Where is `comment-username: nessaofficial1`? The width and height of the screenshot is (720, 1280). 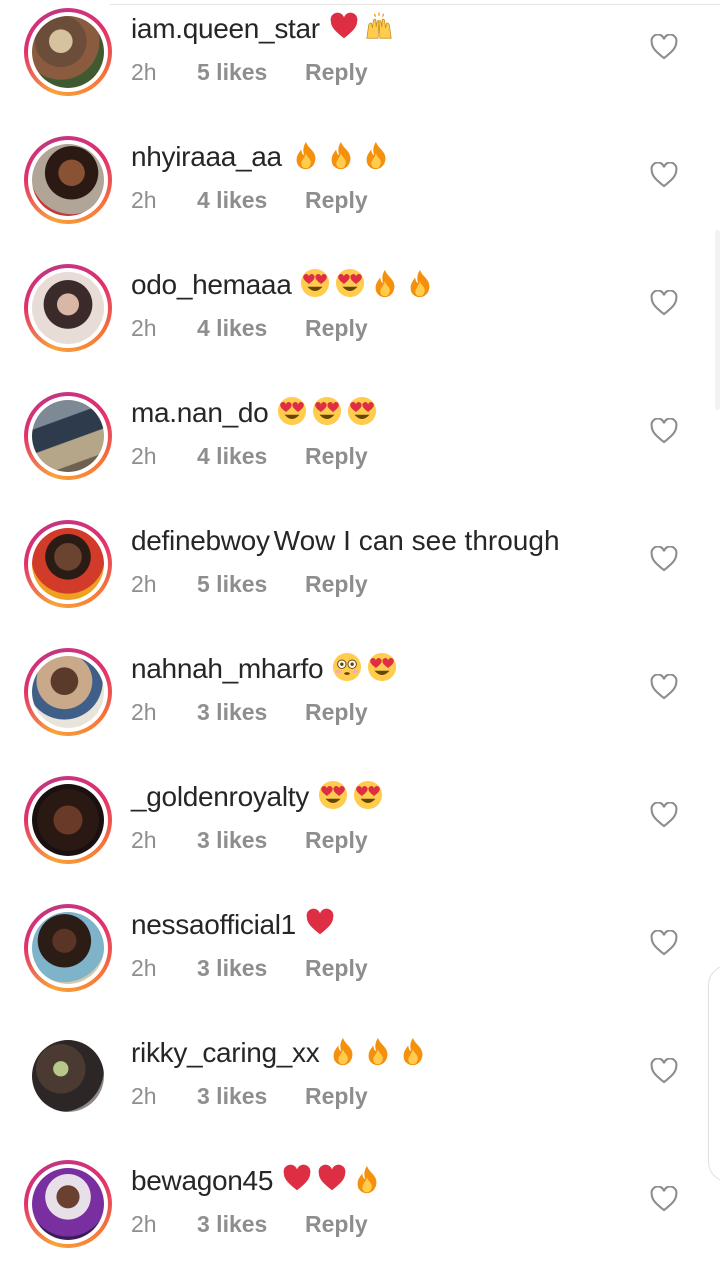 comment-username: nessaofficial1 is located at coordinates (213, 924).